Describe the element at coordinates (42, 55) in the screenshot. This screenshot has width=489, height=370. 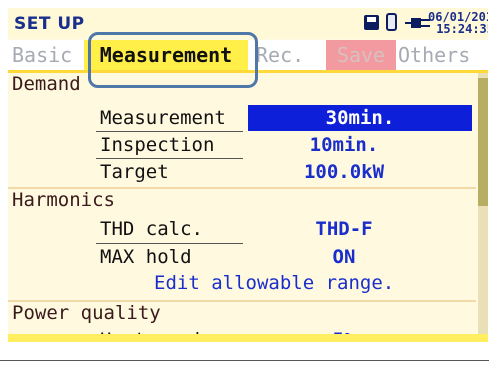
I see `tab-basic: Basic` at that location.